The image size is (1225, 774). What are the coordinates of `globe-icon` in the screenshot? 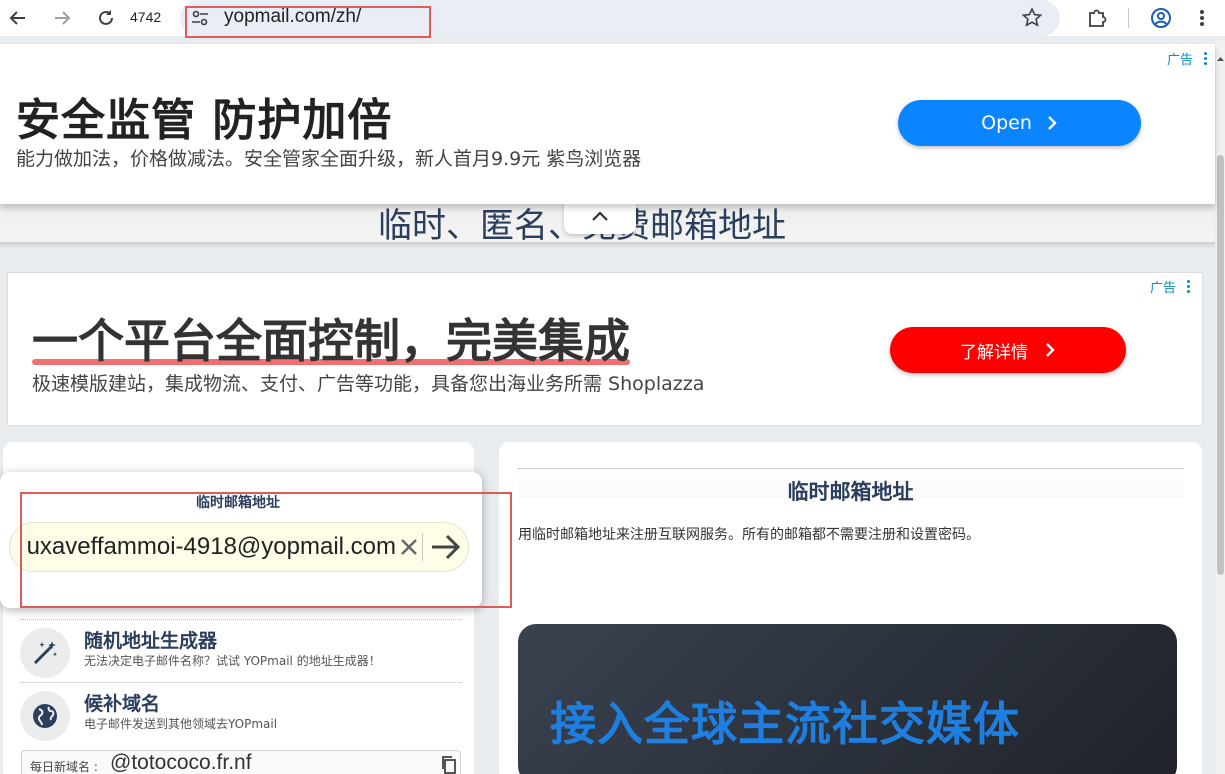 It's located at (45, 716).